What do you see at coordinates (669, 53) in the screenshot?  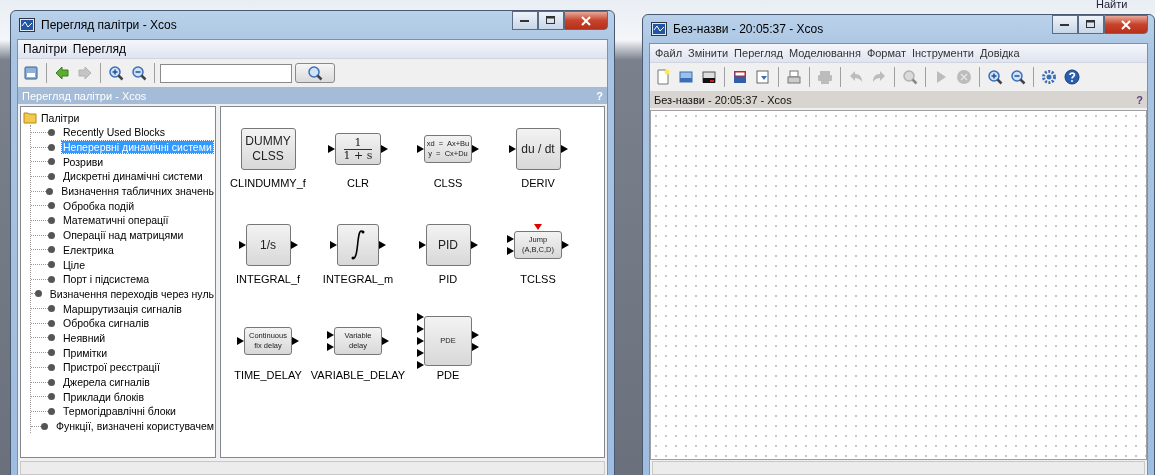 I see `menu-item: Файл` at bounding box center [669, 53].